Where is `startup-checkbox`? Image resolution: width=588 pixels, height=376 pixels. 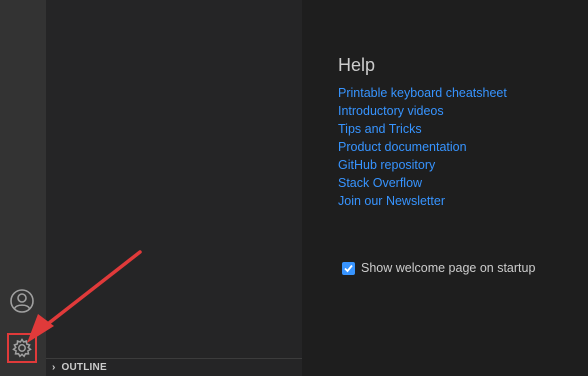
startup-checkbox is located at coordinates (348, 268).